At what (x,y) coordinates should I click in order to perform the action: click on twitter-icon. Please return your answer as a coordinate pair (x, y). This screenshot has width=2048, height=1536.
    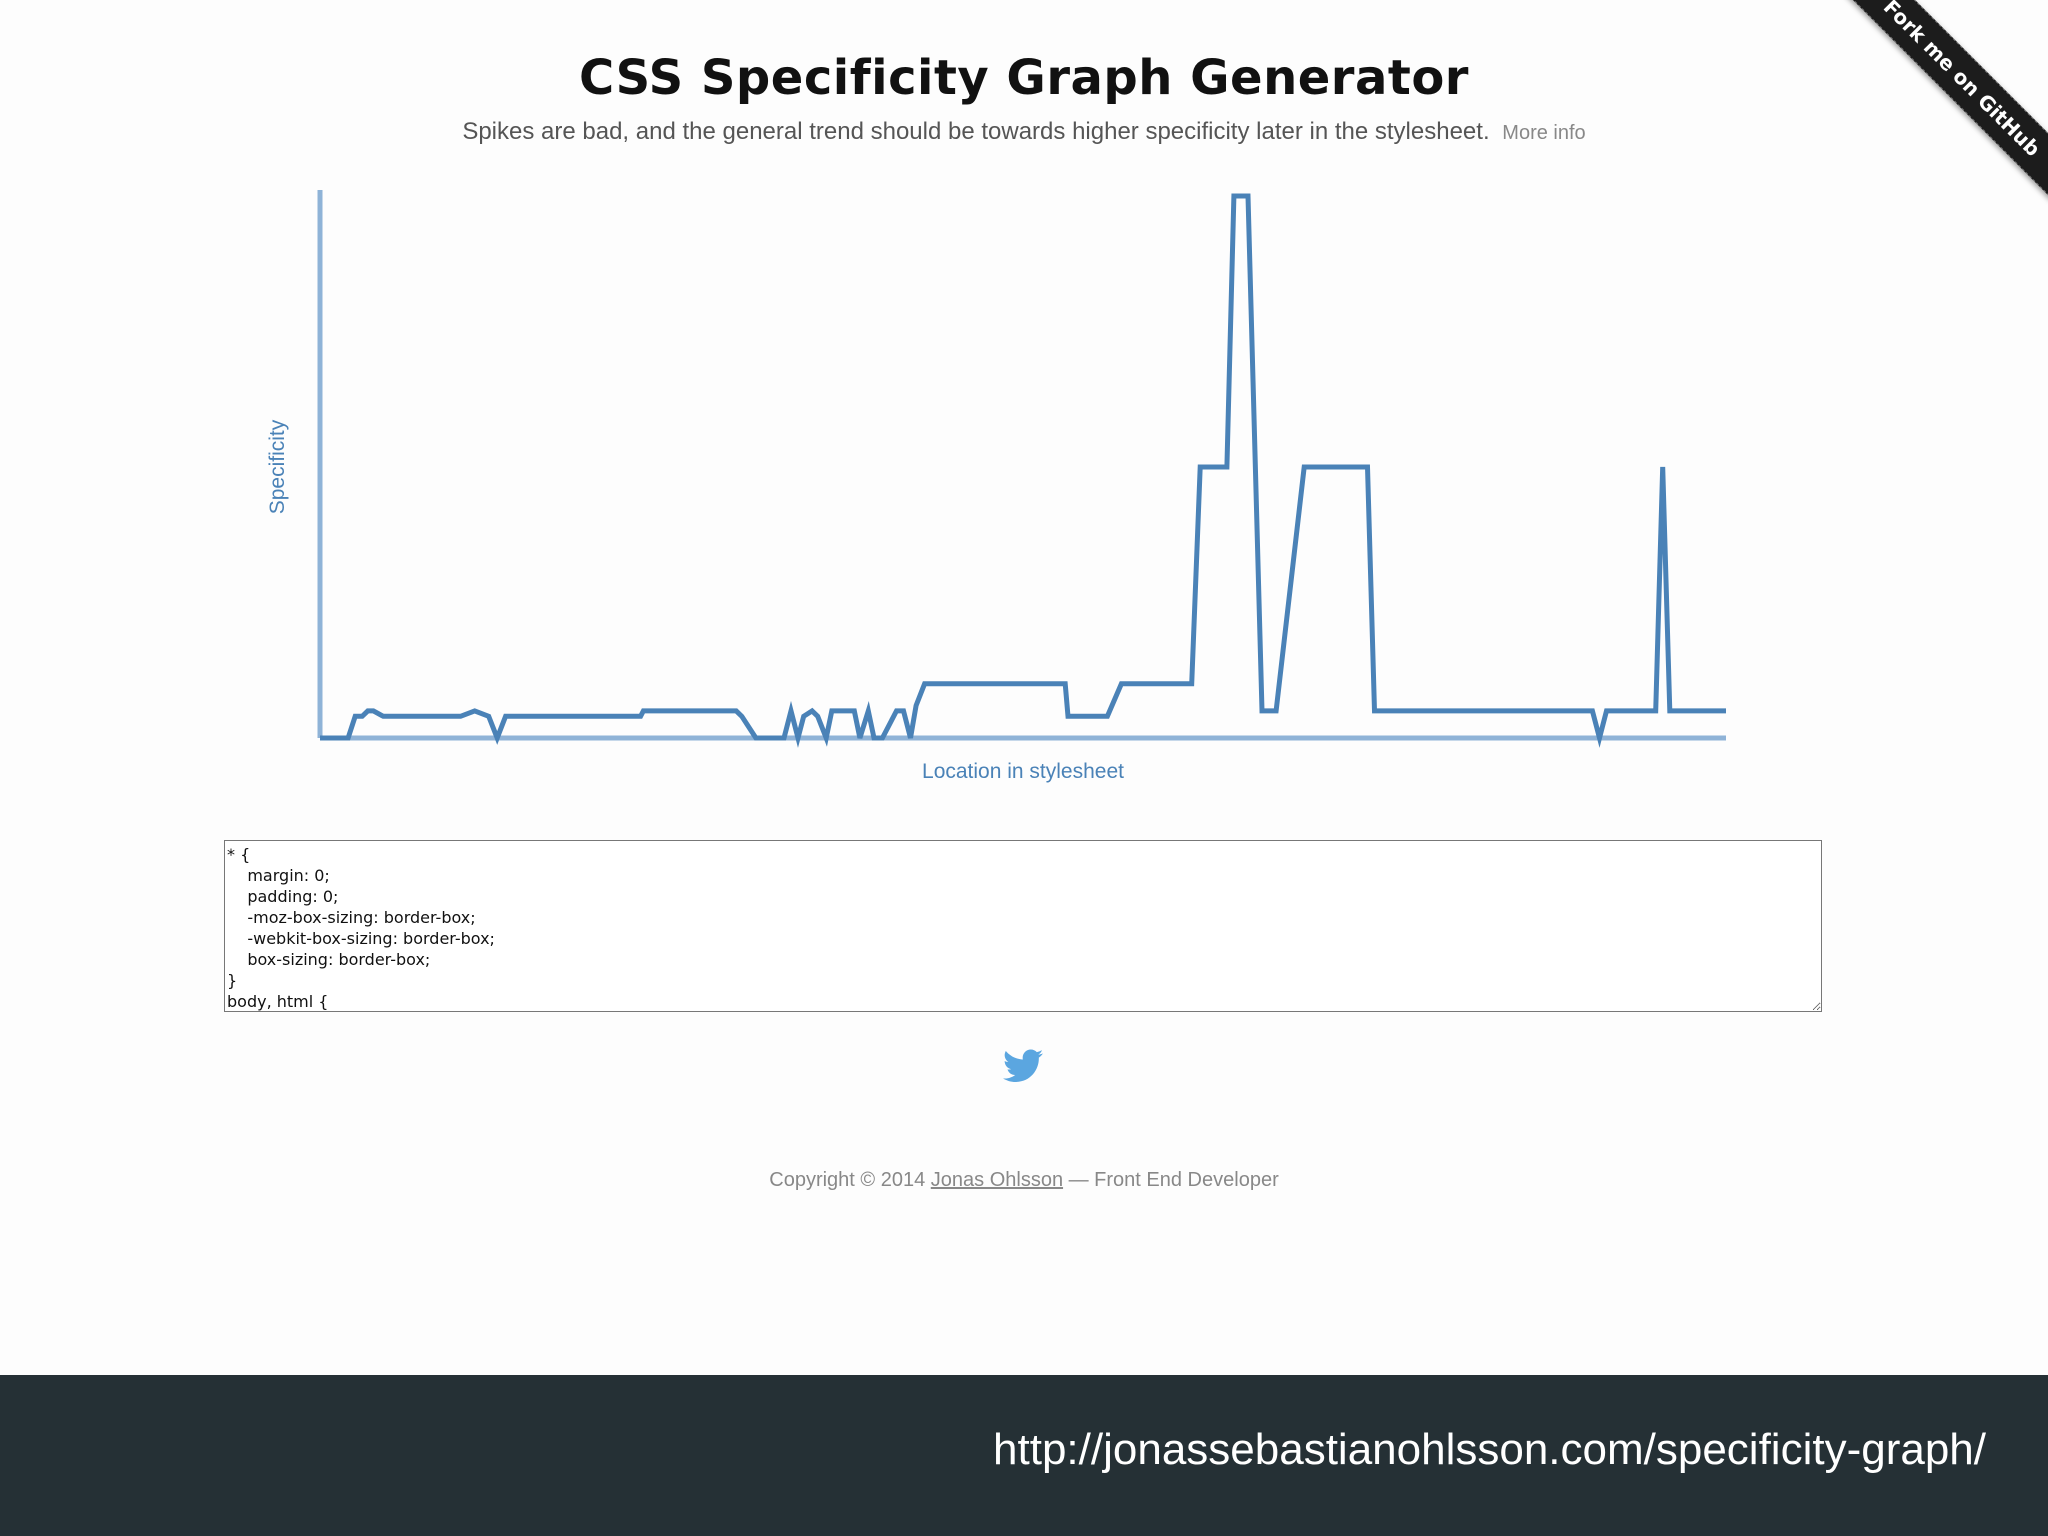
    Looking at the image, I should click on (1023, 1066).